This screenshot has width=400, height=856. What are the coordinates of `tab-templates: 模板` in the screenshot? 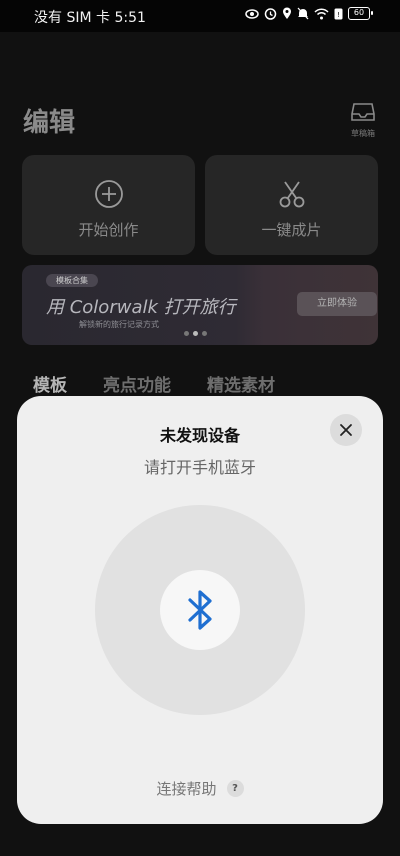 It's located at (50, 383).